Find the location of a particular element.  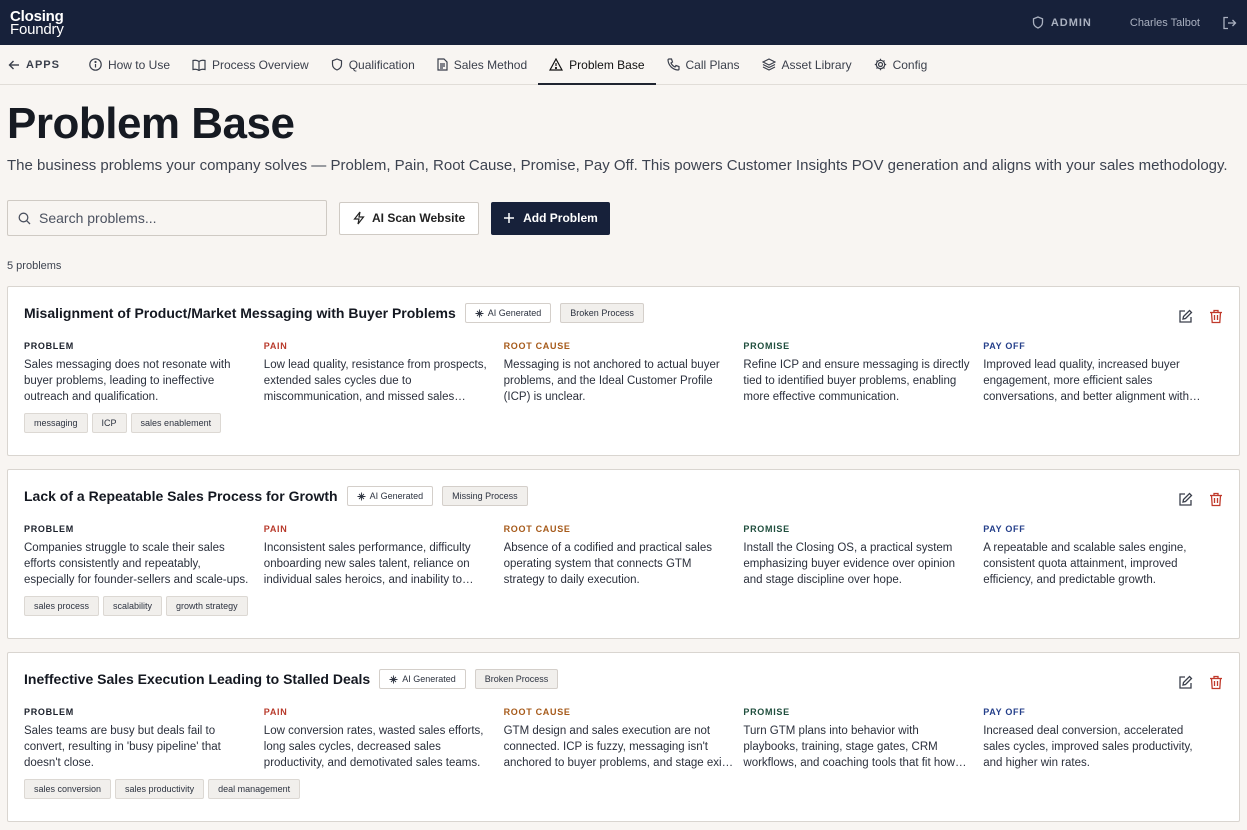

search-input is located at coordinates (174, 218).